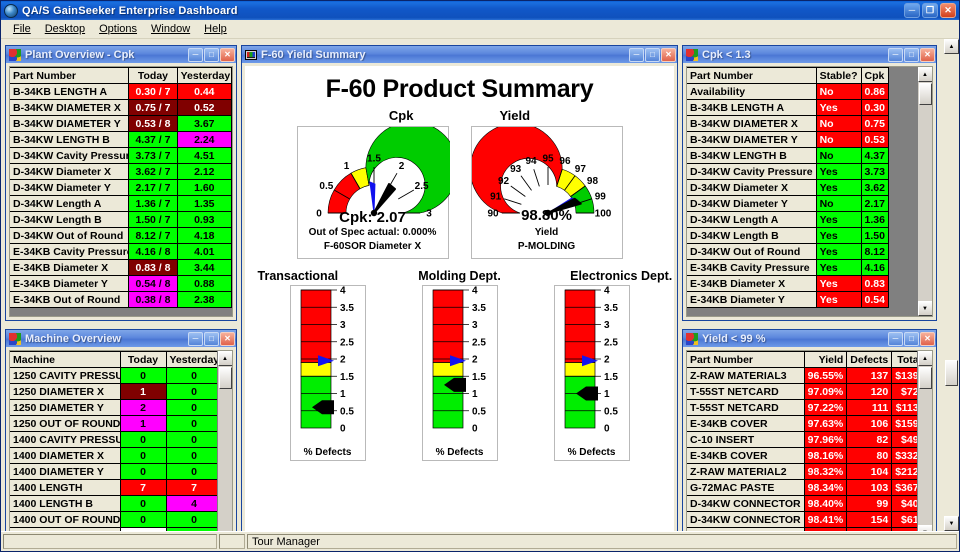  Describe the element at coordinates (121, 171) in the screenshot. I see `table-row: D-34KW Diameter X 3.62 / 7 2.12` at that location.